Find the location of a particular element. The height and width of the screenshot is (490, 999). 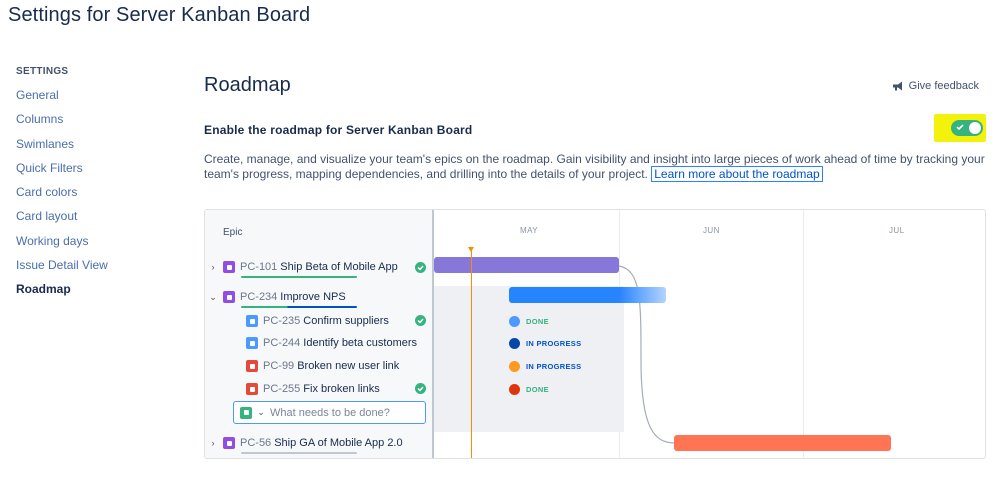

toggle-knob is located at coordinates (975, 128).